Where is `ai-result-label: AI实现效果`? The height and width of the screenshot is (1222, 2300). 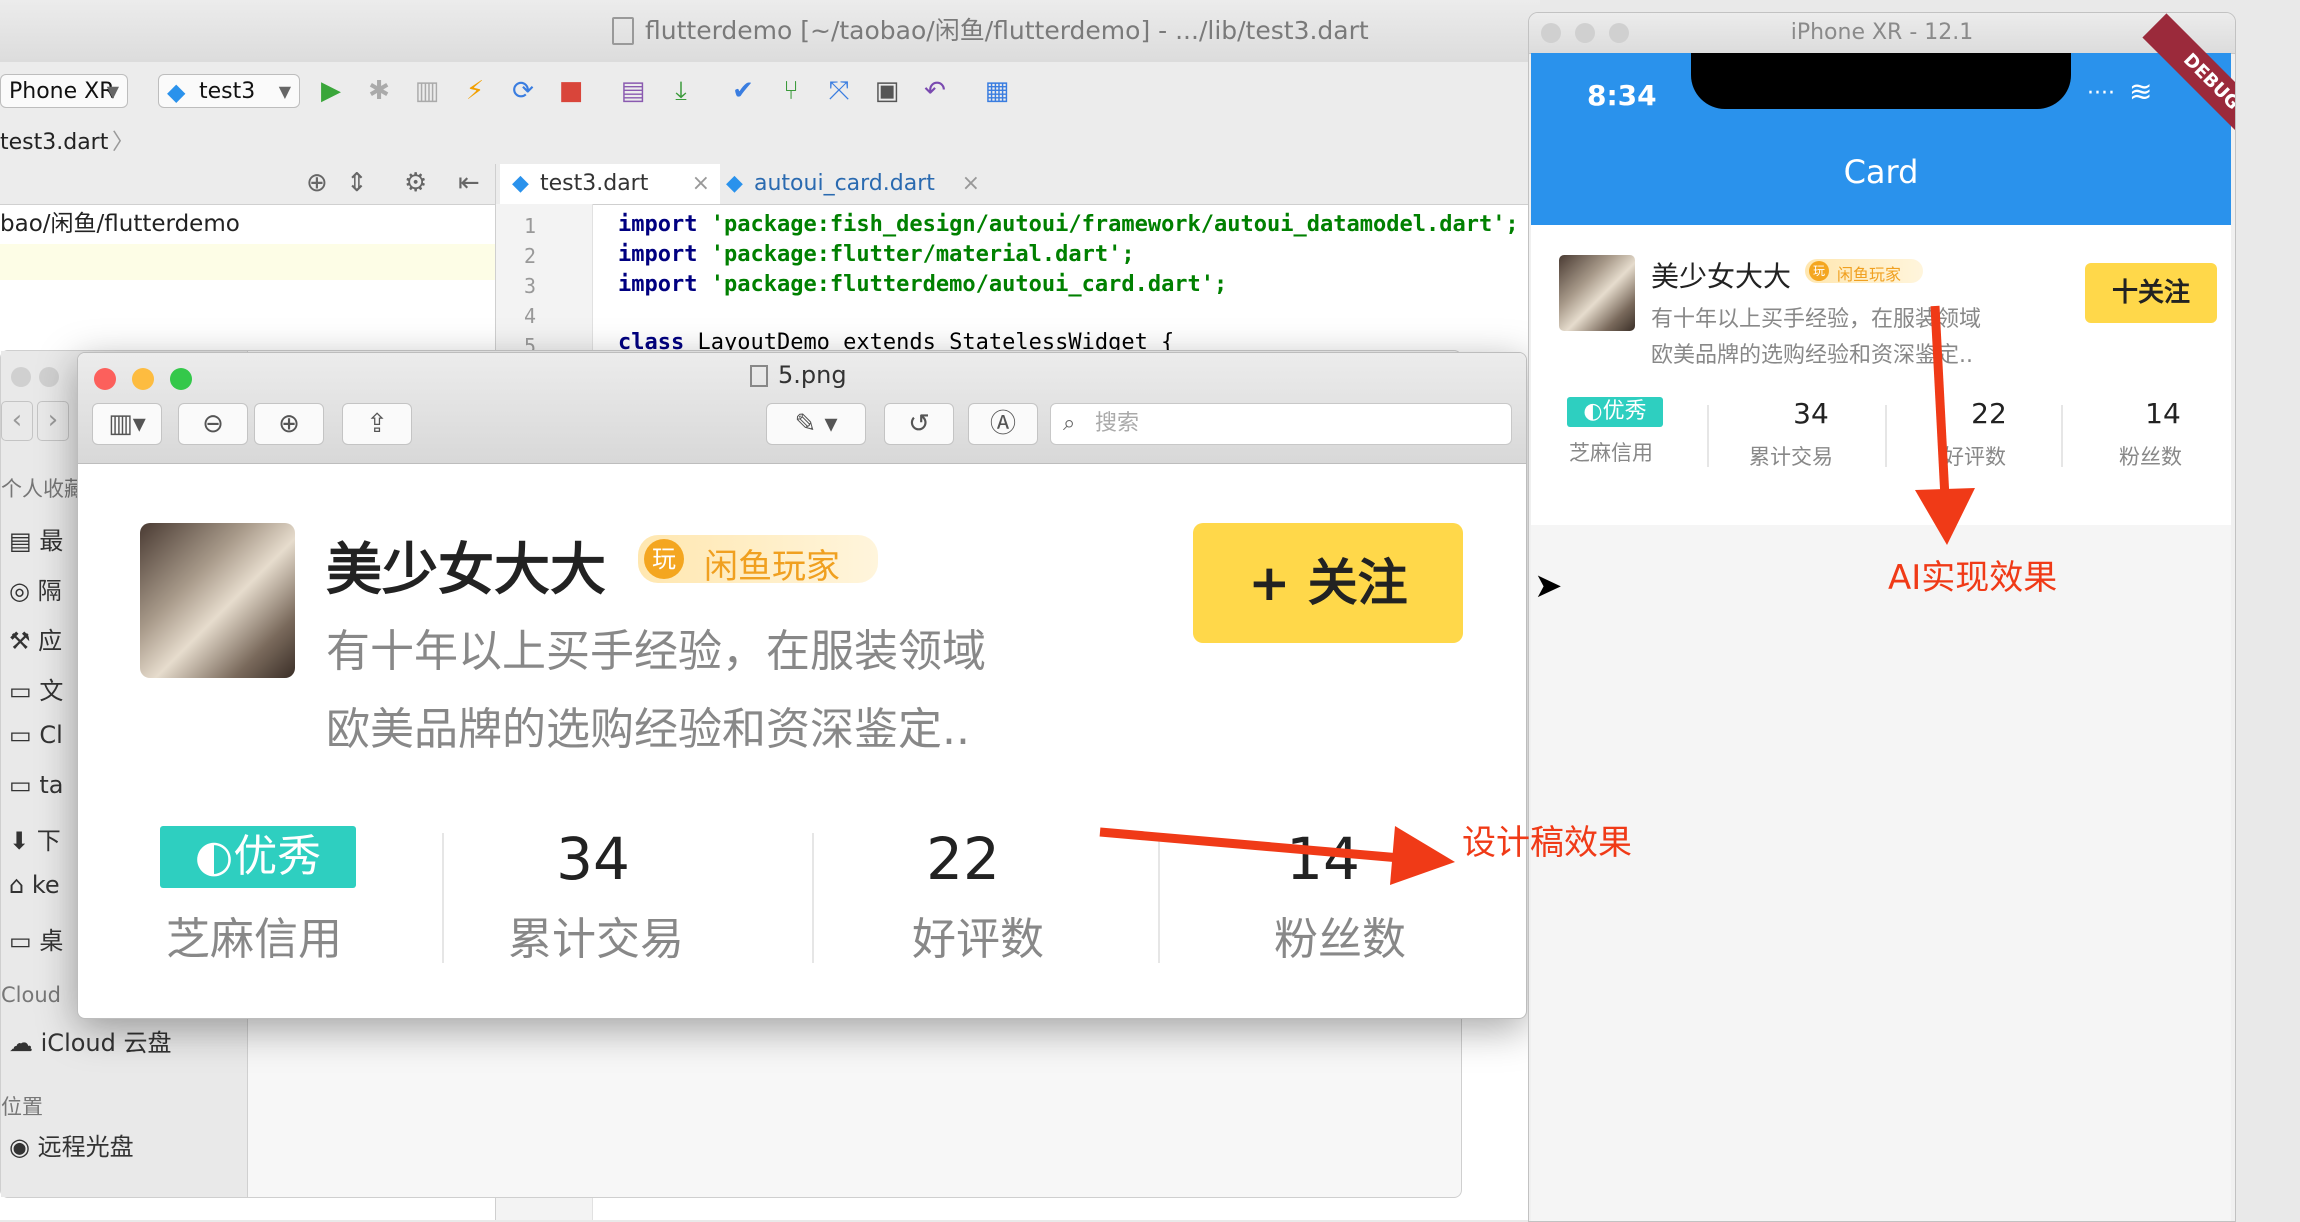 ai-result-label: AI实现效果 is located at coordinates (1973, 578).